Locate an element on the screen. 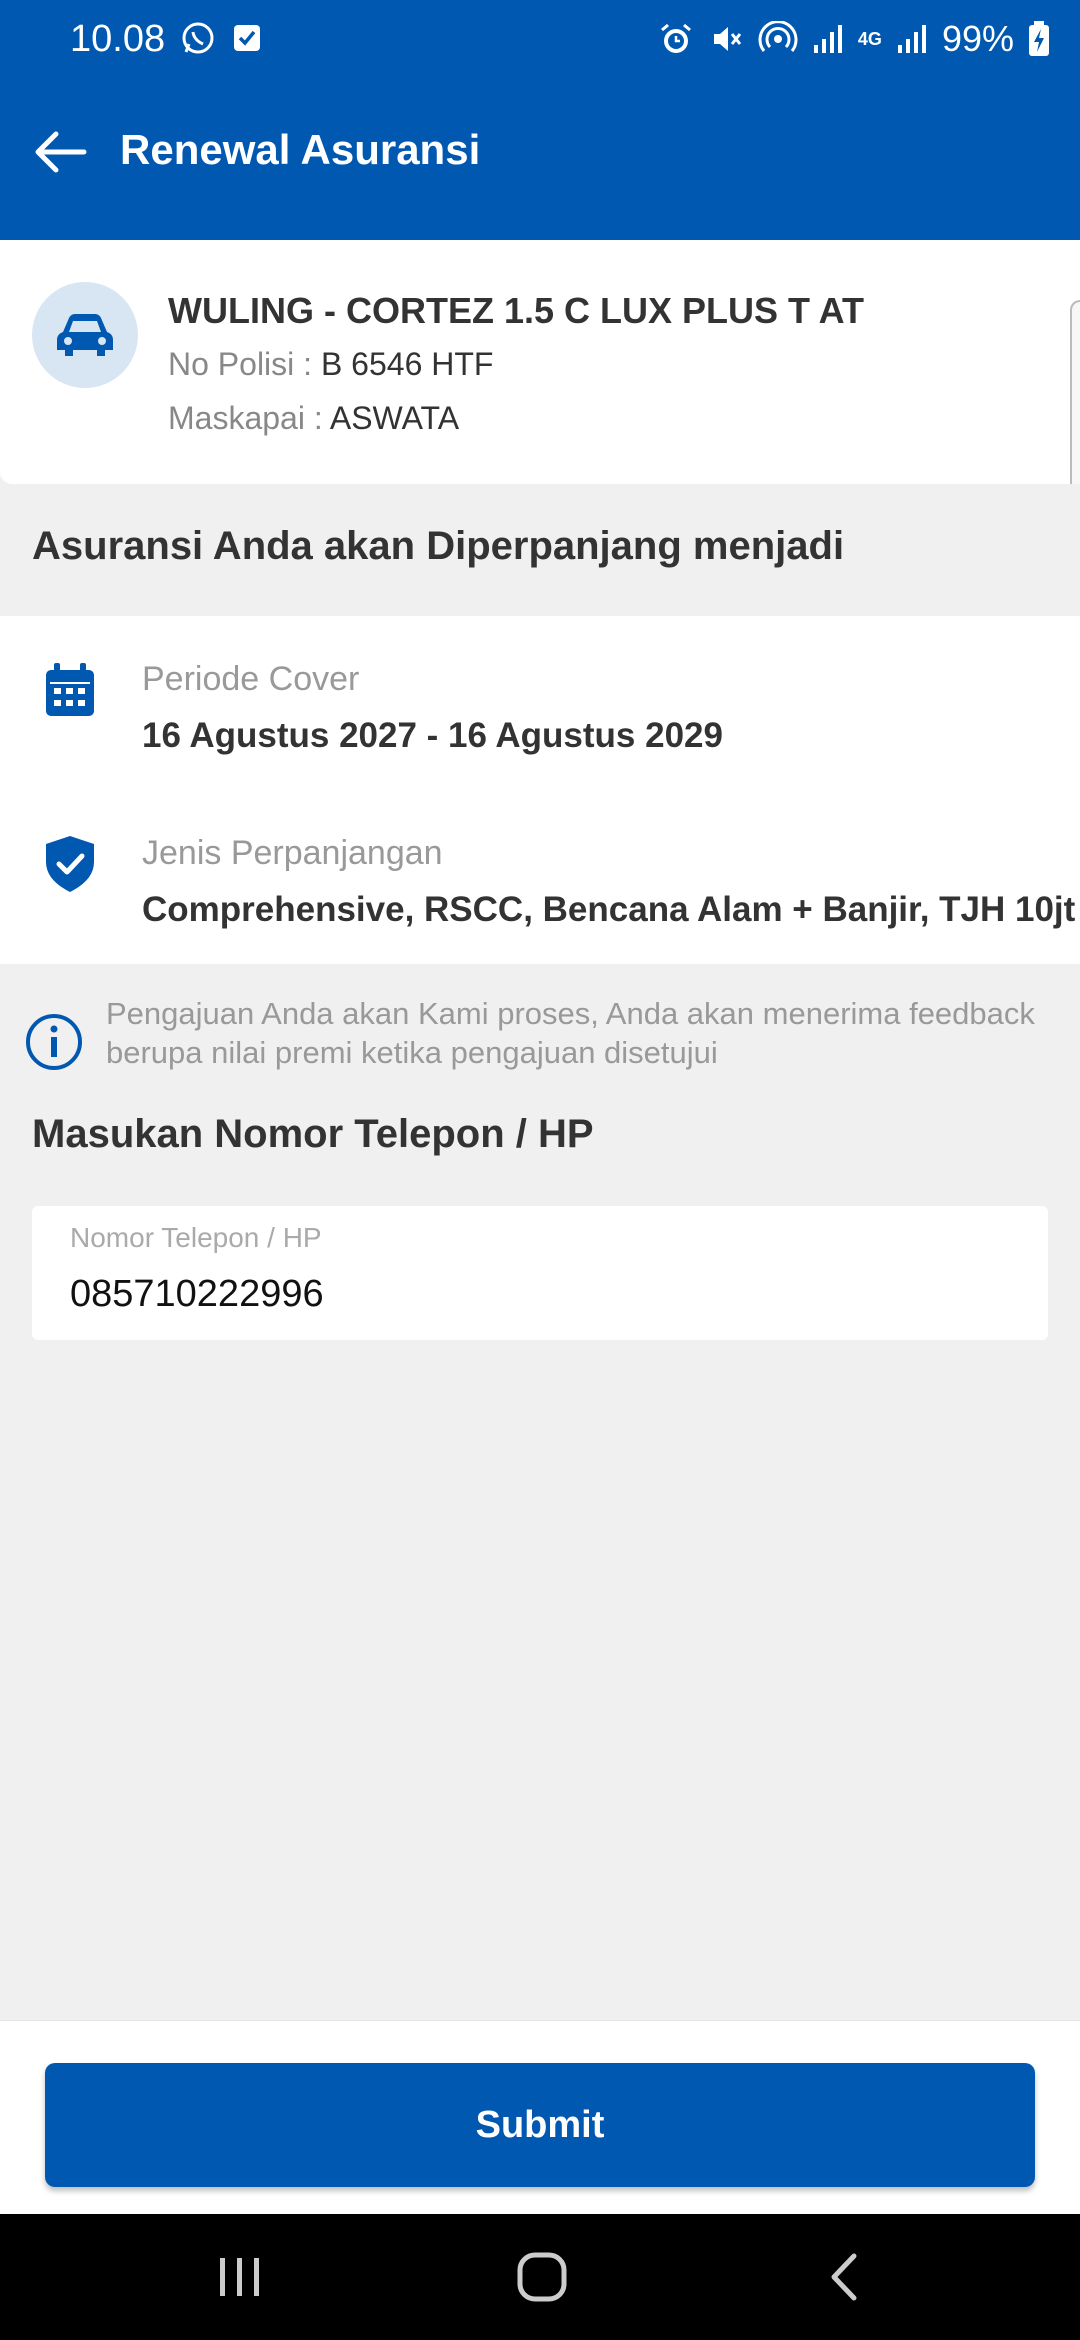 This screenshot has height=2340, width=1080. whatsapp-icon is located at coordinates (198, 38).